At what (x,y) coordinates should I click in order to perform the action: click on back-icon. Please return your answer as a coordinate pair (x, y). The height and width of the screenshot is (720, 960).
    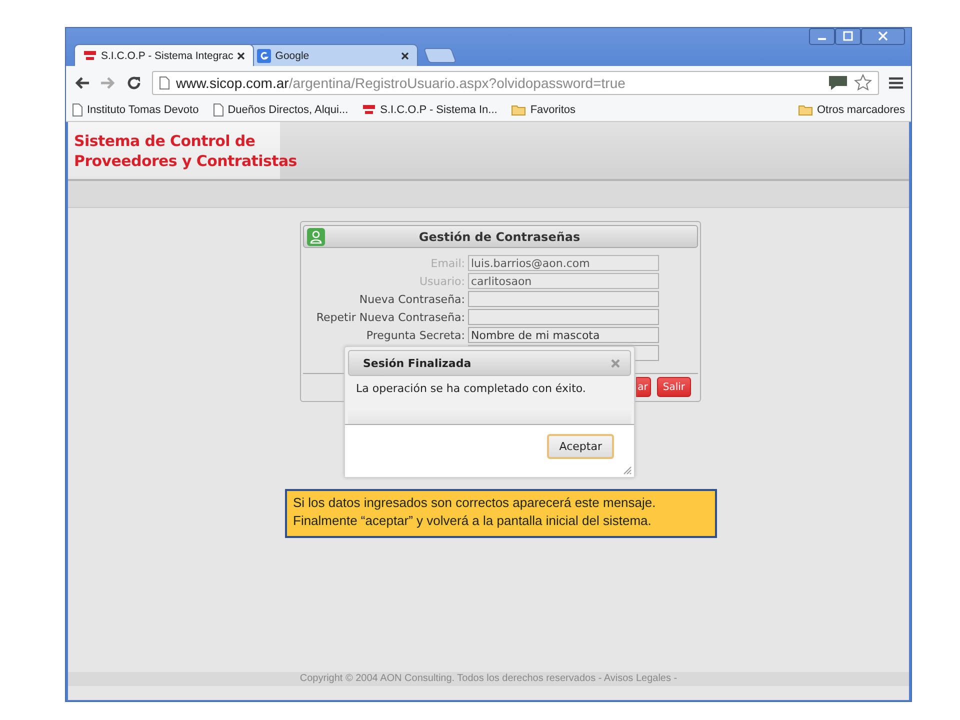
    Looking at the image, I should click on (82, 83).